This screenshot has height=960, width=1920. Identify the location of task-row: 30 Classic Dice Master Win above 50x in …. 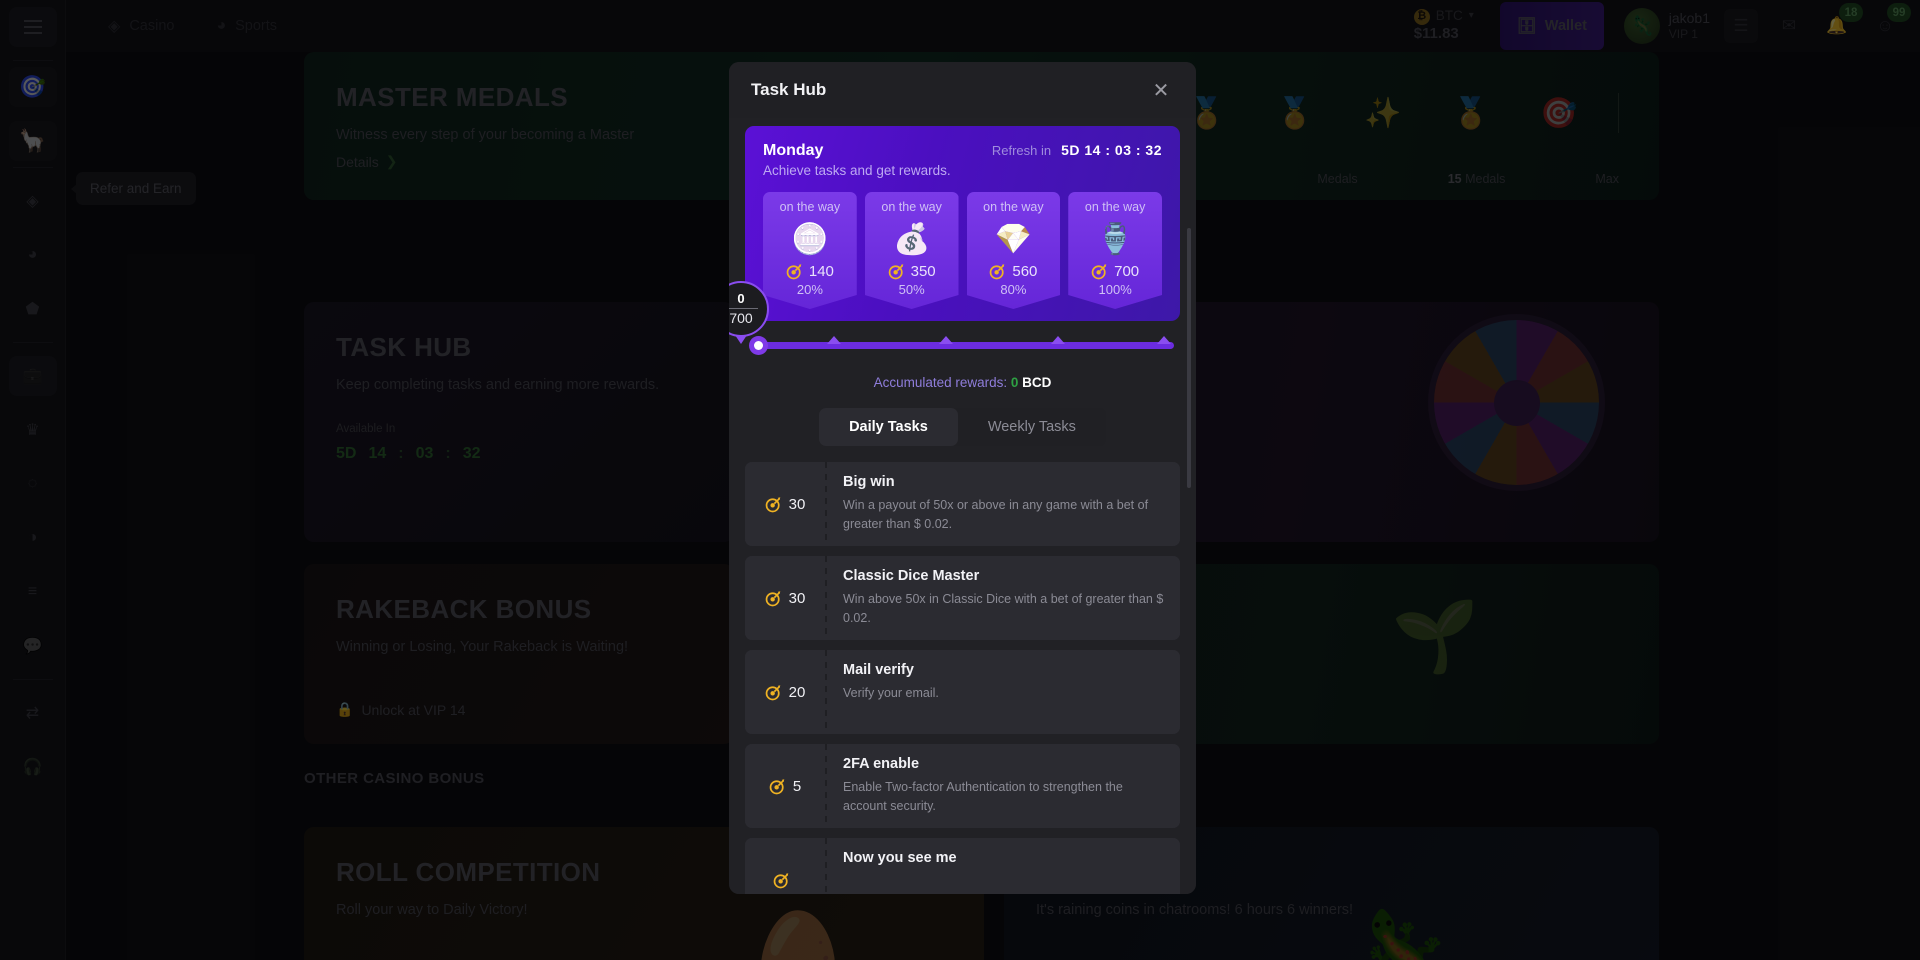
(962, 598).